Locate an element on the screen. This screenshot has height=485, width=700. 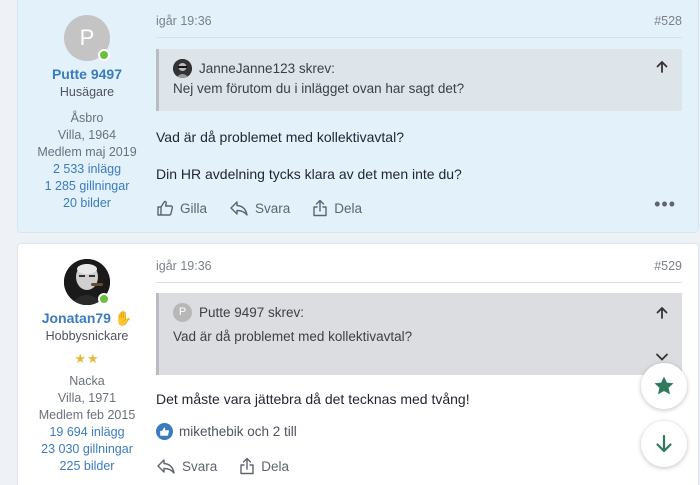
user-member-since: Medlem maj 2019 is located at coordinates (87, 152).